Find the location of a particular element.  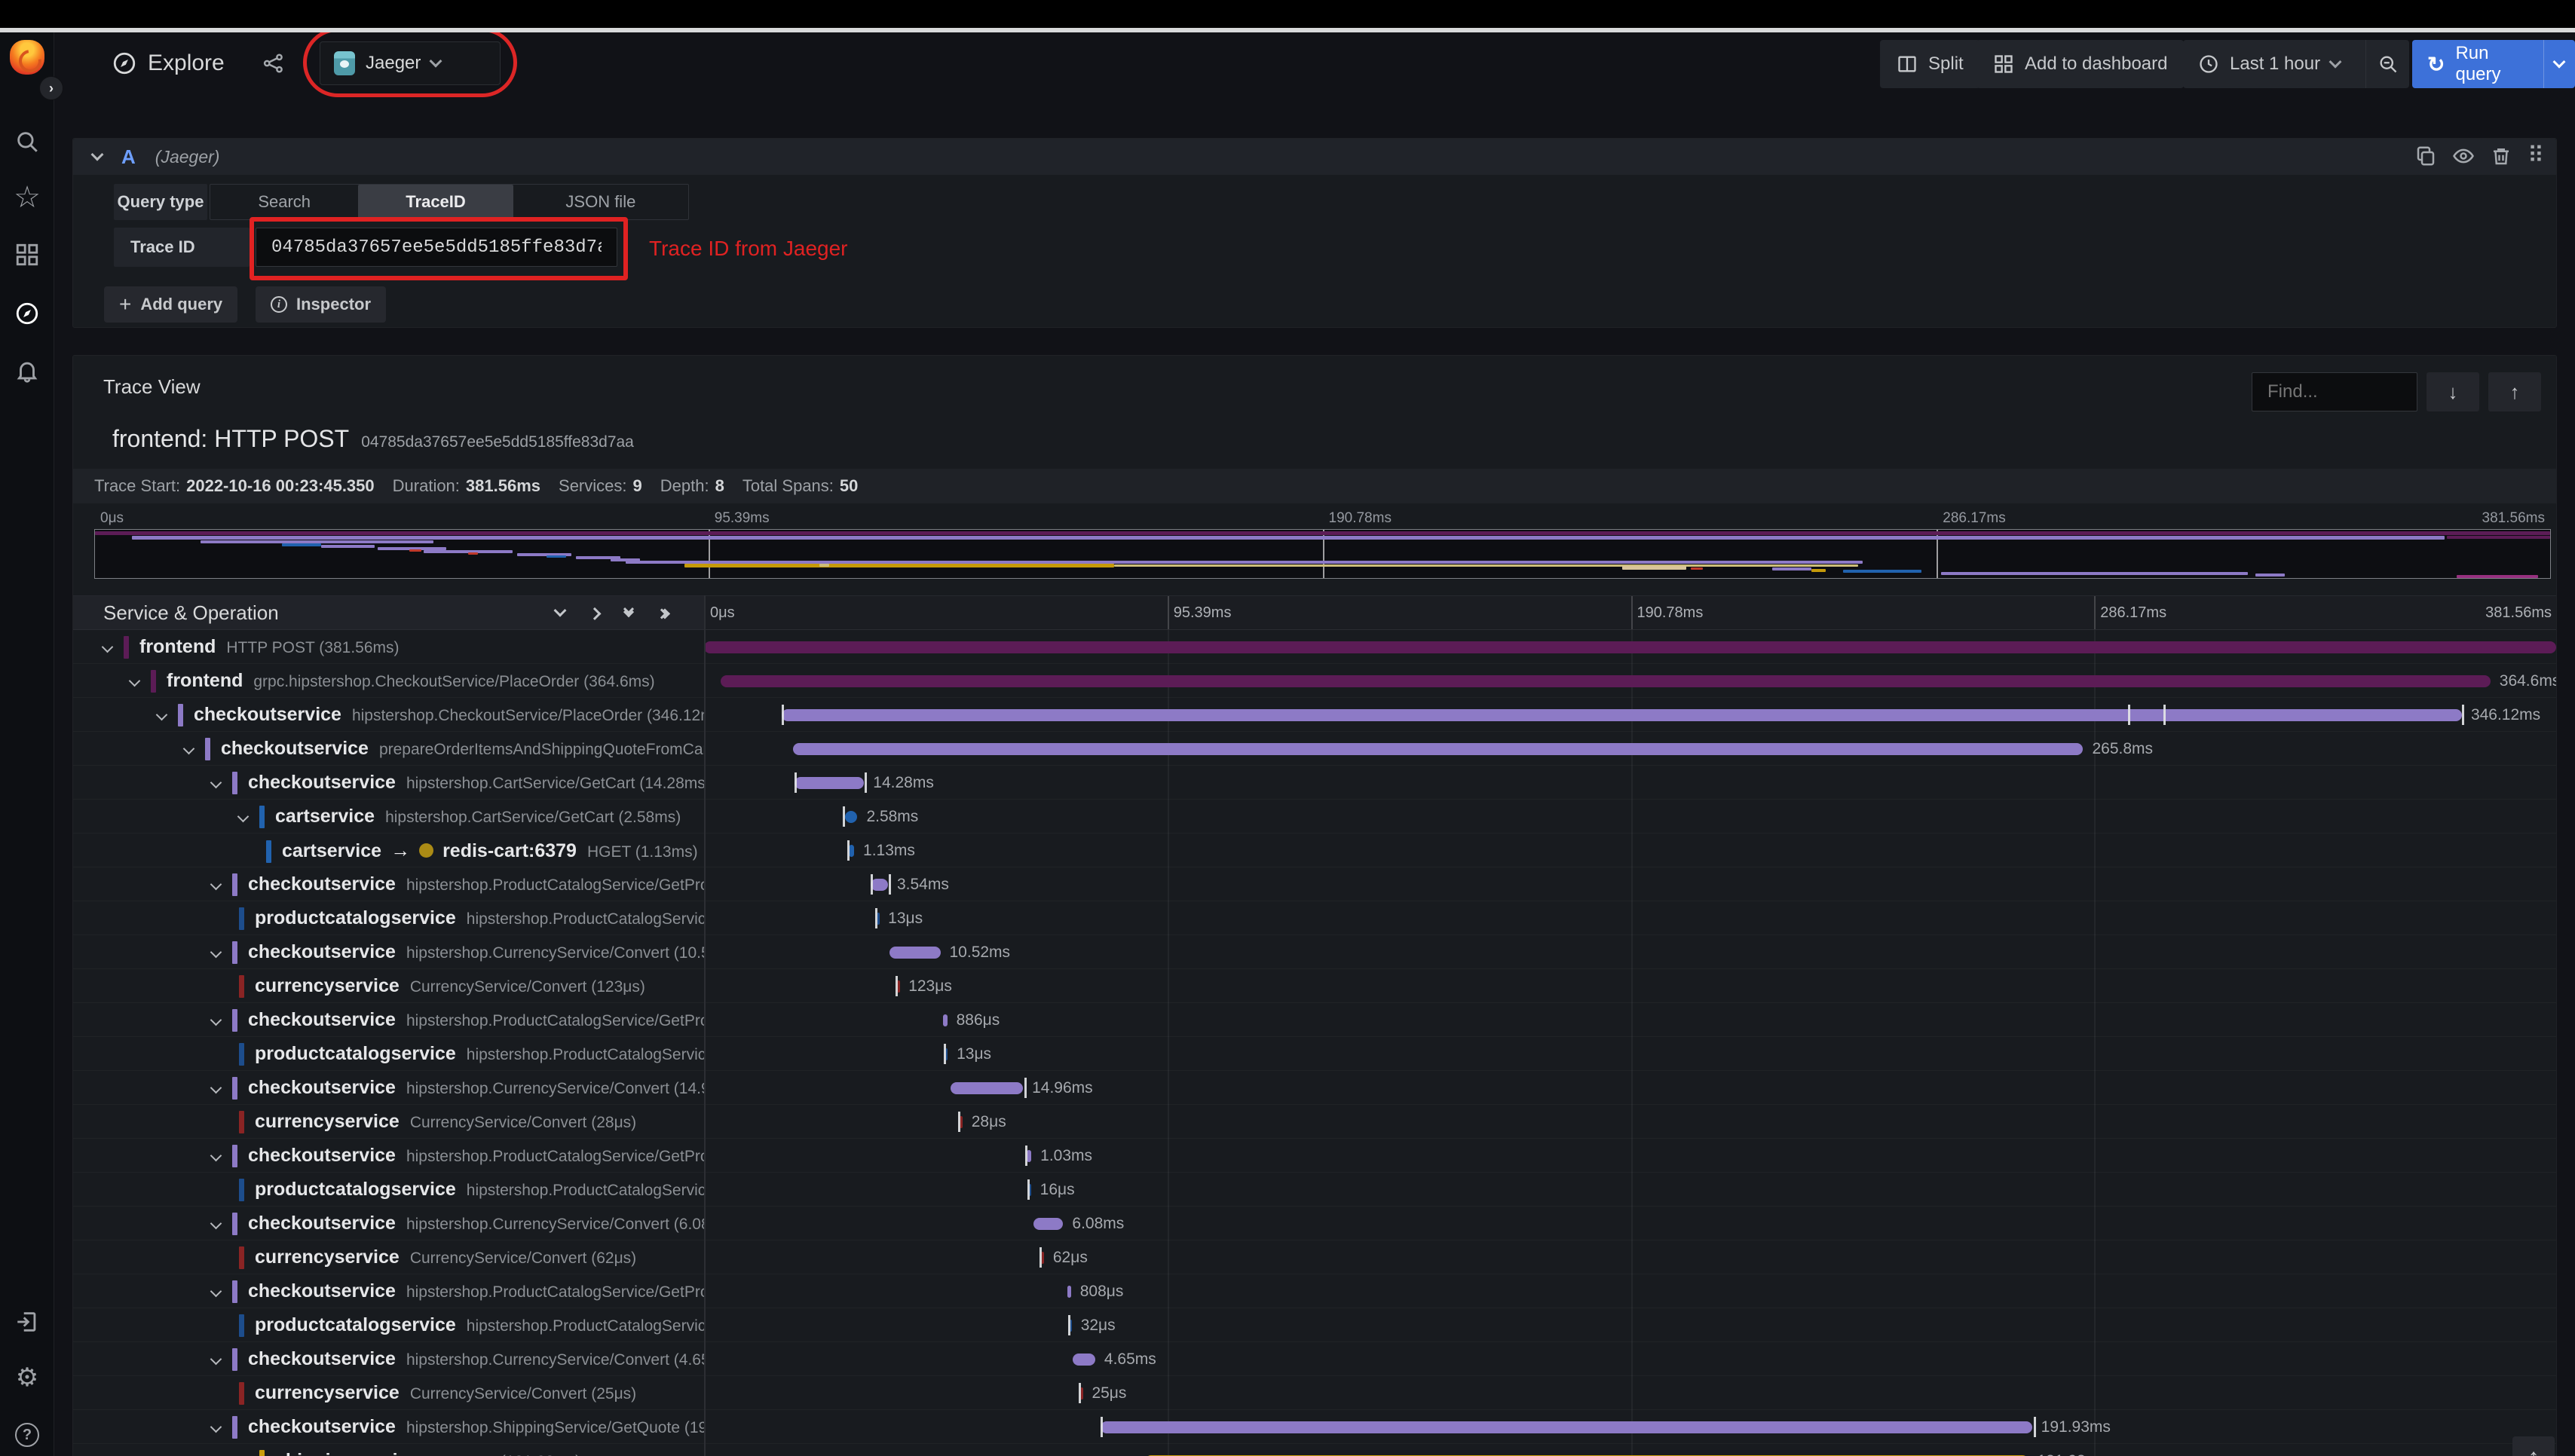

span-timeline-cell: 886μs is located at coordinates (1630, 1020).